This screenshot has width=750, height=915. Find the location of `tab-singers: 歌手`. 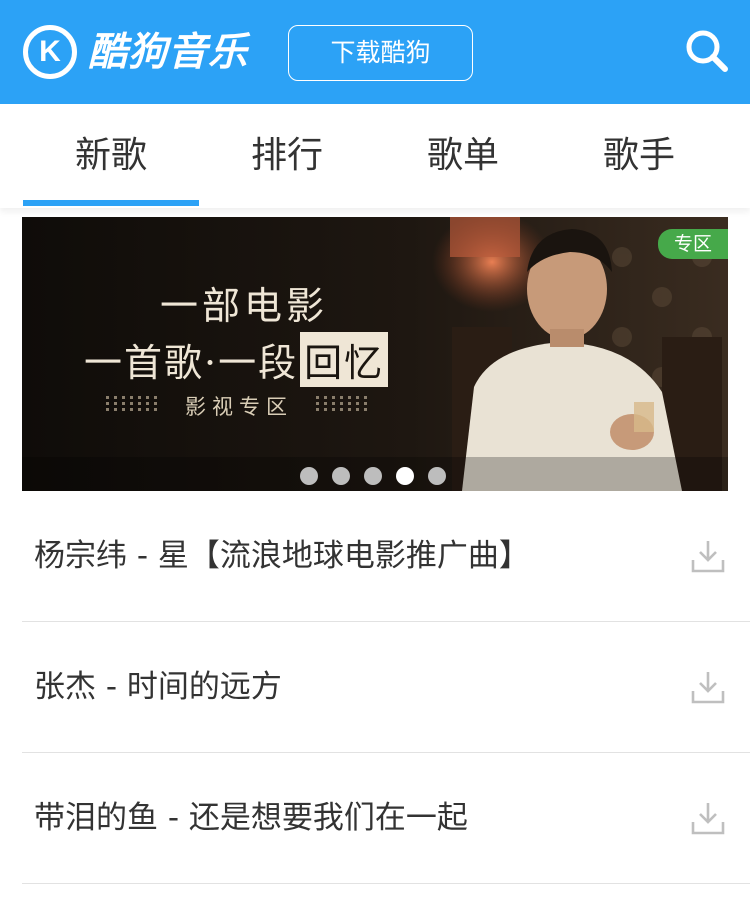

tab-singers: 歌手 is located at coordinates (639, 156).